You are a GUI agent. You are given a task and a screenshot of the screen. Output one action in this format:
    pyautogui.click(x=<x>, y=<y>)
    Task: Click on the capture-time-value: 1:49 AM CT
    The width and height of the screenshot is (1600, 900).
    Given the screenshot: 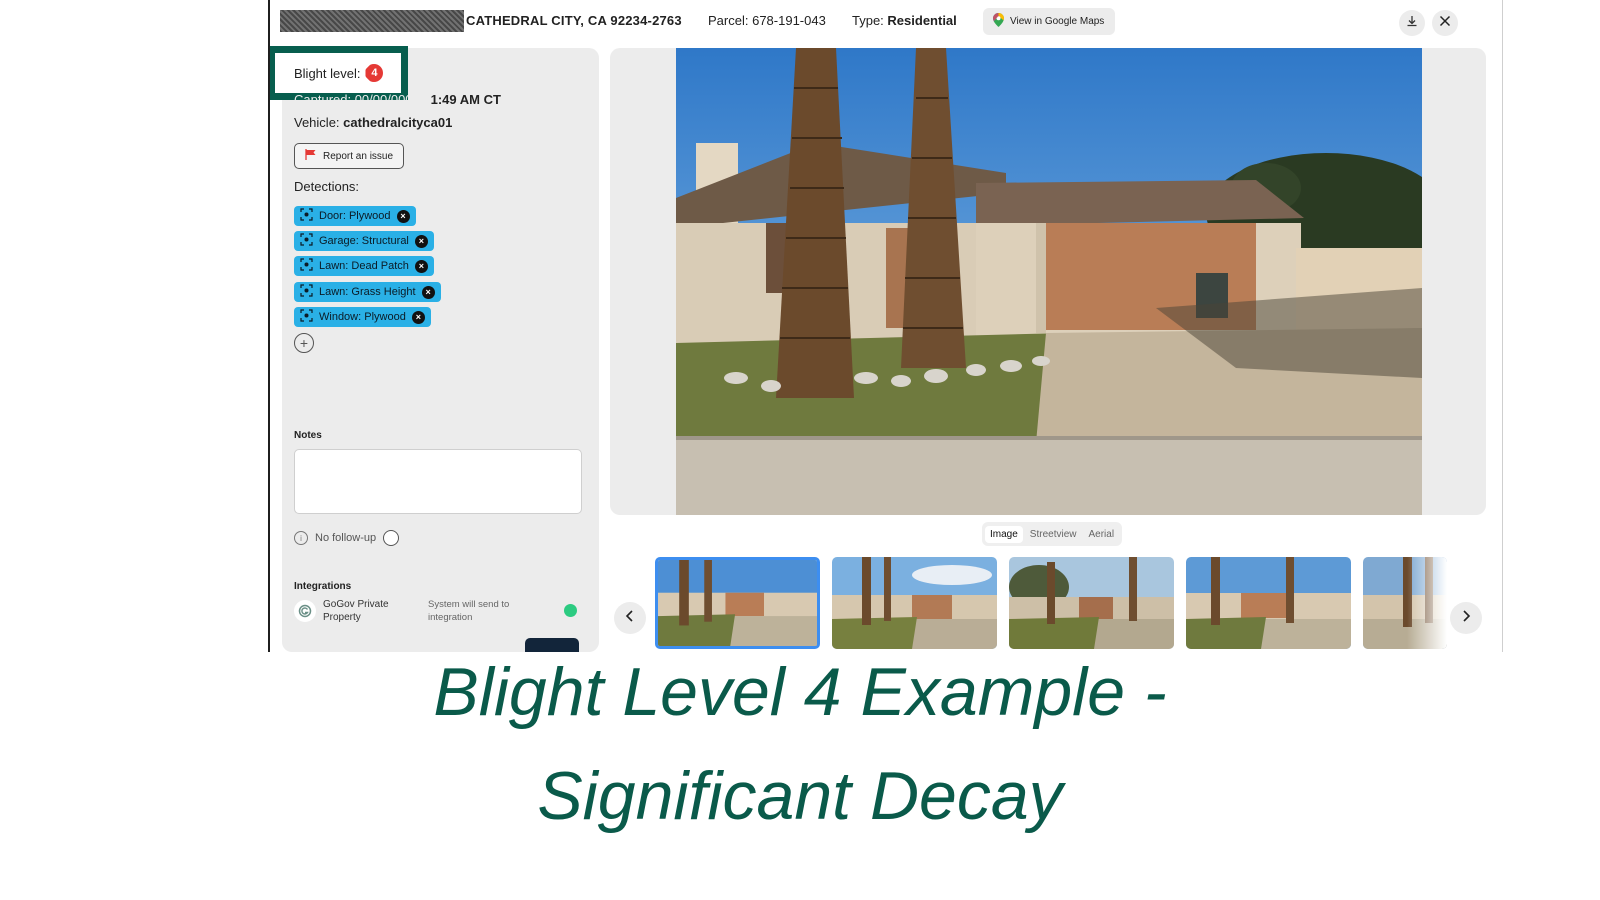 What is the action you would take?
    pyautogui.click(x=465, y=99)
    